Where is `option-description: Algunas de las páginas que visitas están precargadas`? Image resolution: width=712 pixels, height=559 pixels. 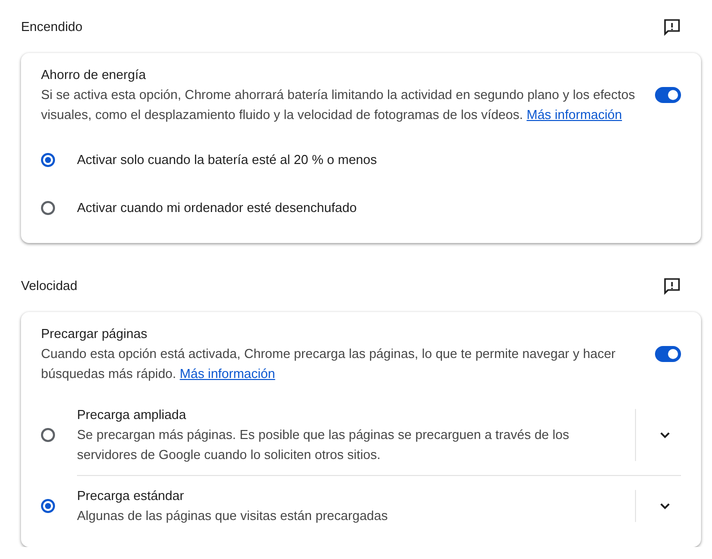 option-description: Algunas de las páginas que visitas están precargadas is located at coordinates (233, 516).